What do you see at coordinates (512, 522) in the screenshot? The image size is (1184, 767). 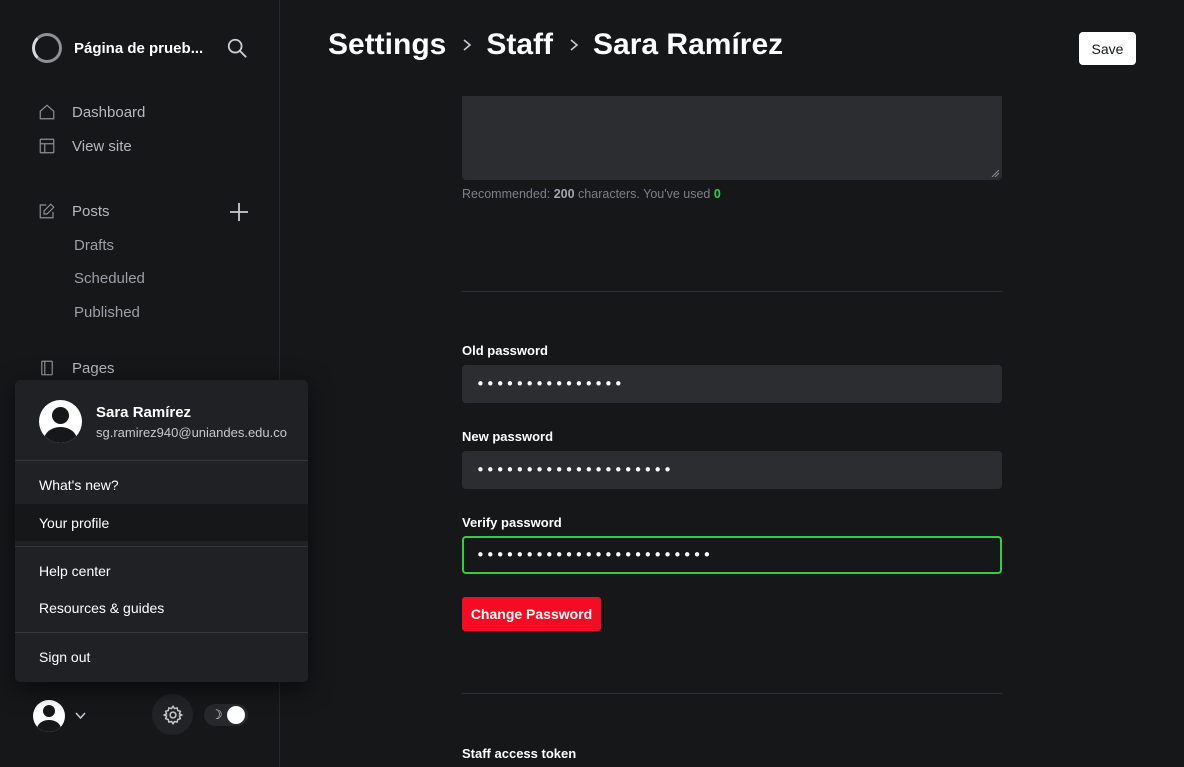 I see `verify-password-label: Verify password` at bounding box center [512, 522].